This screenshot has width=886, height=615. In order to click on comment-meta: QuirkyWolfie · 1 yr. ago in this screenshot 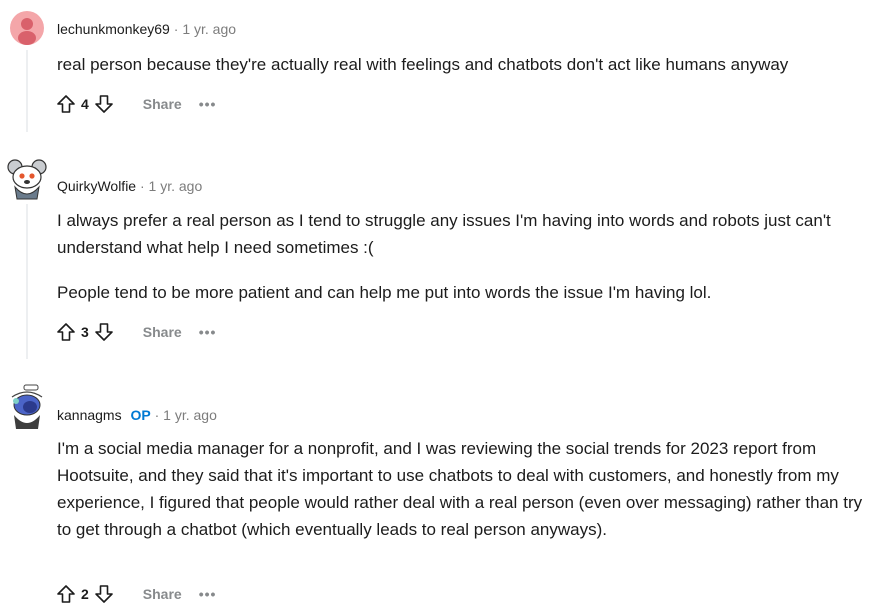, I will do `click(129, 186)`.